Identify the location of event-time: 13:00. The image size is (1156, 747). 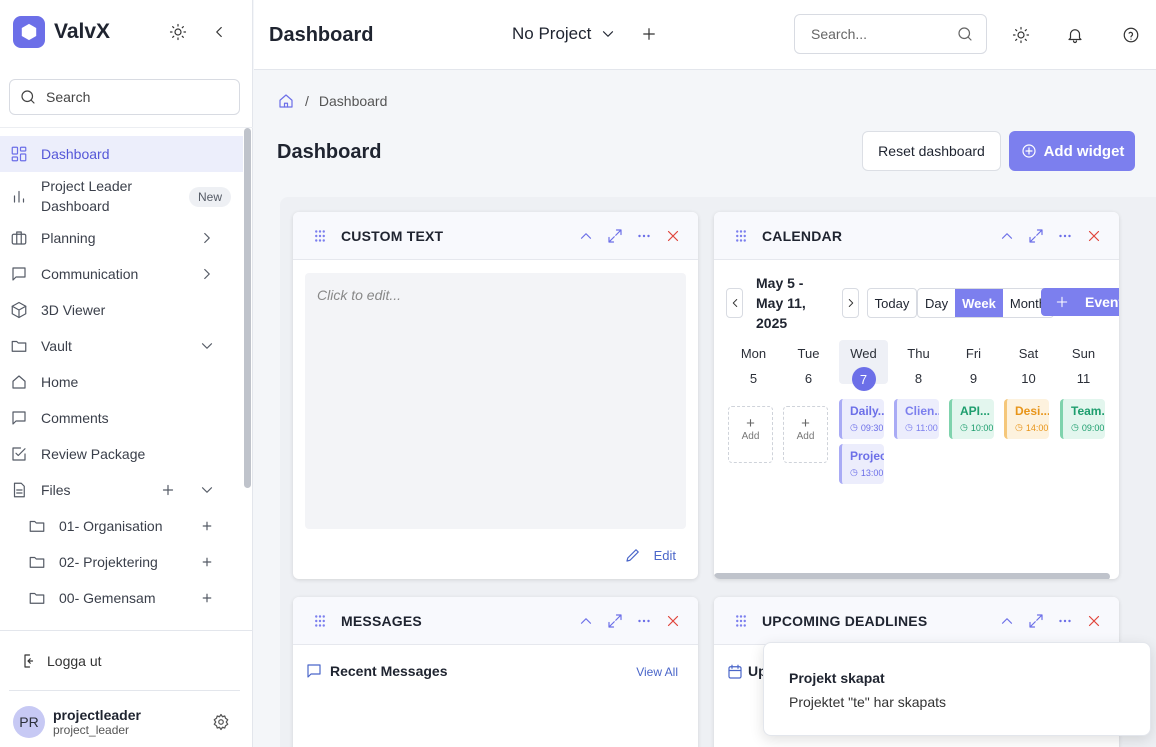
(872, 472).